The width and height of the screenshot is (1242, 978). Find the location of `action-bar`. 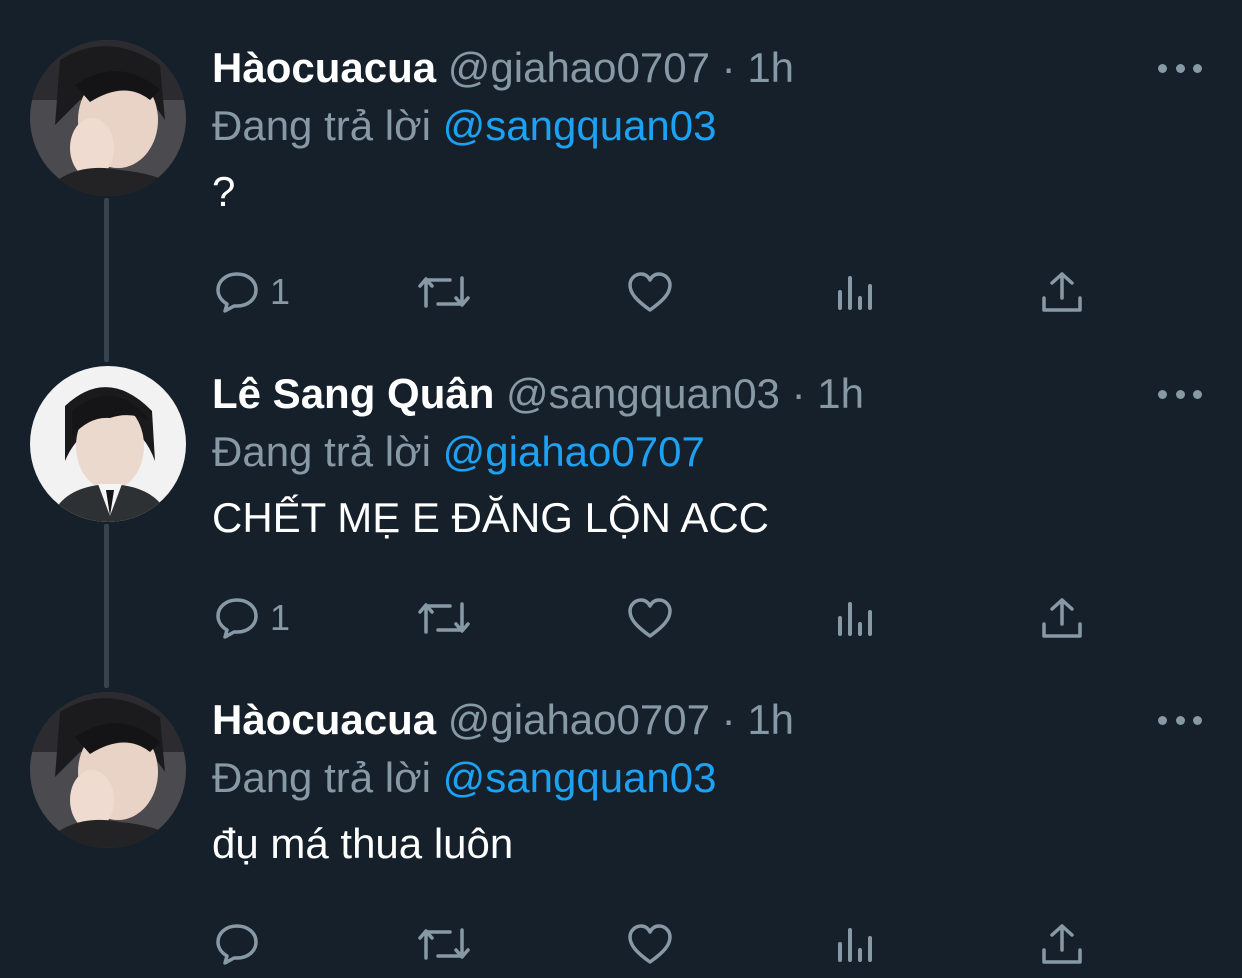

action-bar is located at coordinates (621, 944).